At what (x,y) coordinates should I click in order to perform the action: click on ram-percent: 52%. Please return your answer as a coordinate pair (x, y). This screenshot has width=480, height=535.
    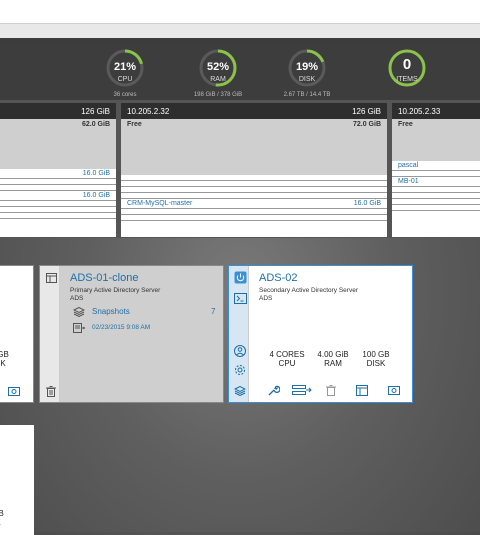
    Looking at the image, I should click on (218, 67).